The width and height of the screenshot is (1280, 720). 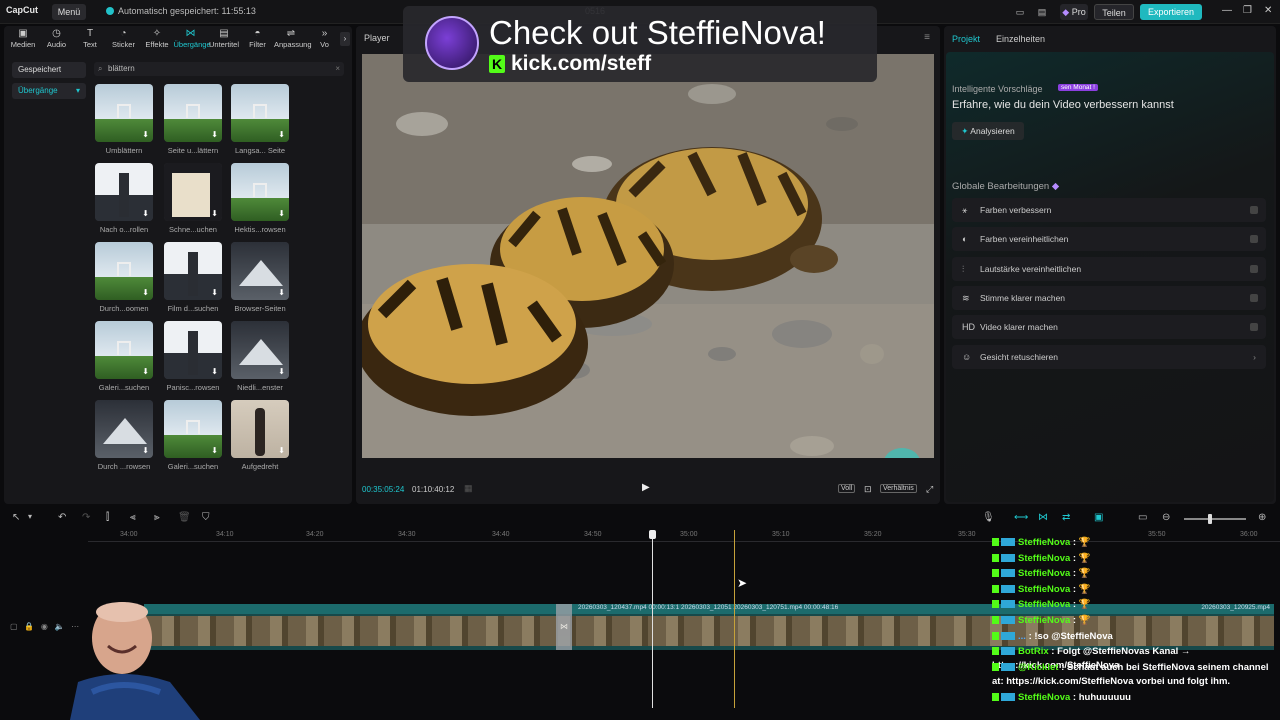 What do you see at coordinates (988, 517) in the screenshot?
I see `microphone-icon: 🎙` at bounding box center [988, 517].